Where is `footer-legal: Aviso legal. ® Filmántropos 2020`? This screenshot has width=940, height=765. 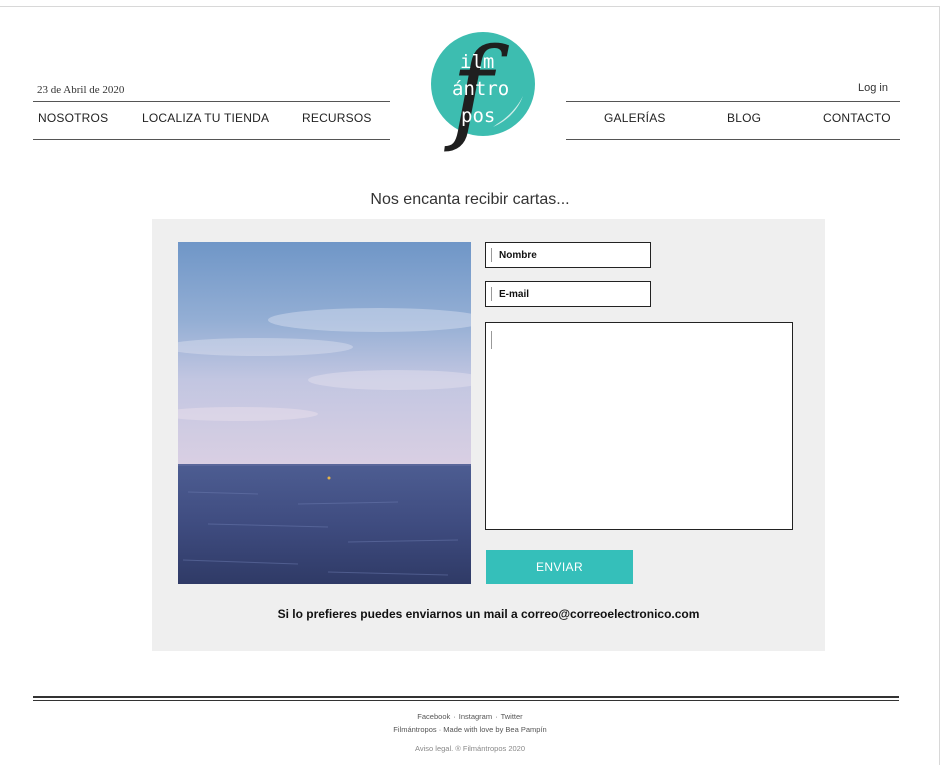 footer-legal: Aviso legal. ® Filmántropos 2020 is located at coordinates (470, 748).